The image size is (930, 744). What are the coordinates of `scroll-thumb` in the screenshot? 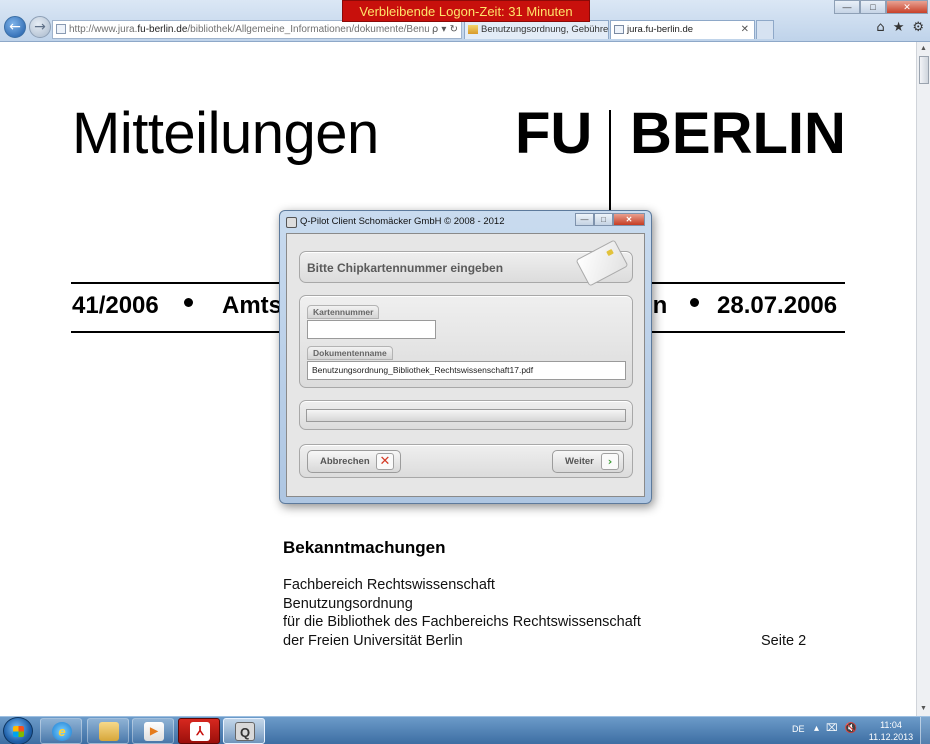 It's located at (924, 70).